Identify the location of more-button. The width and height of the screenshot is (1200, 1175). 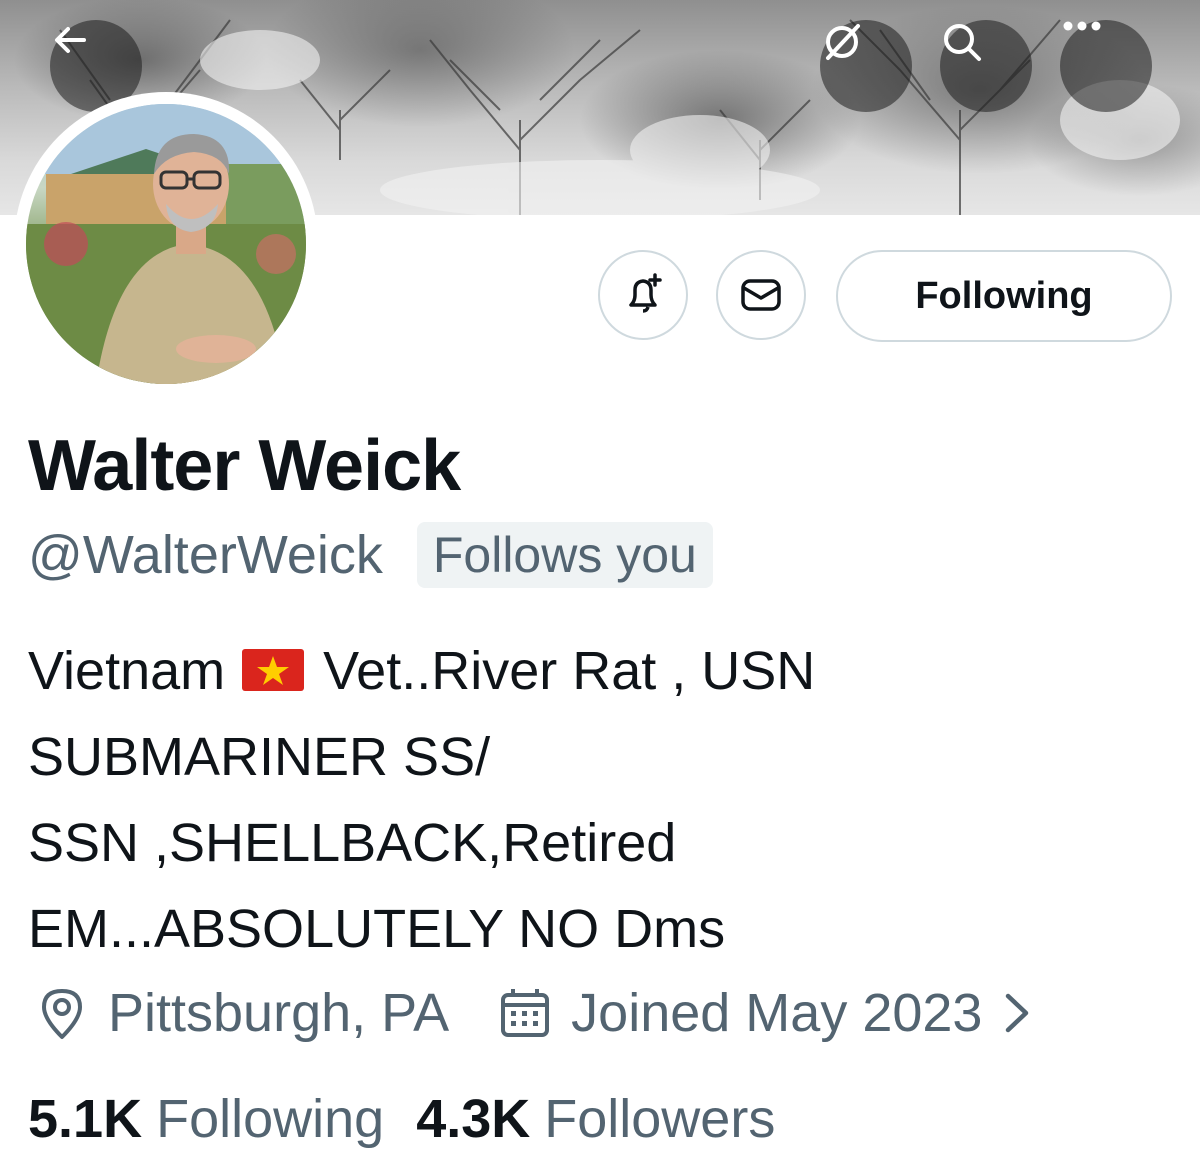
(1106, 66).